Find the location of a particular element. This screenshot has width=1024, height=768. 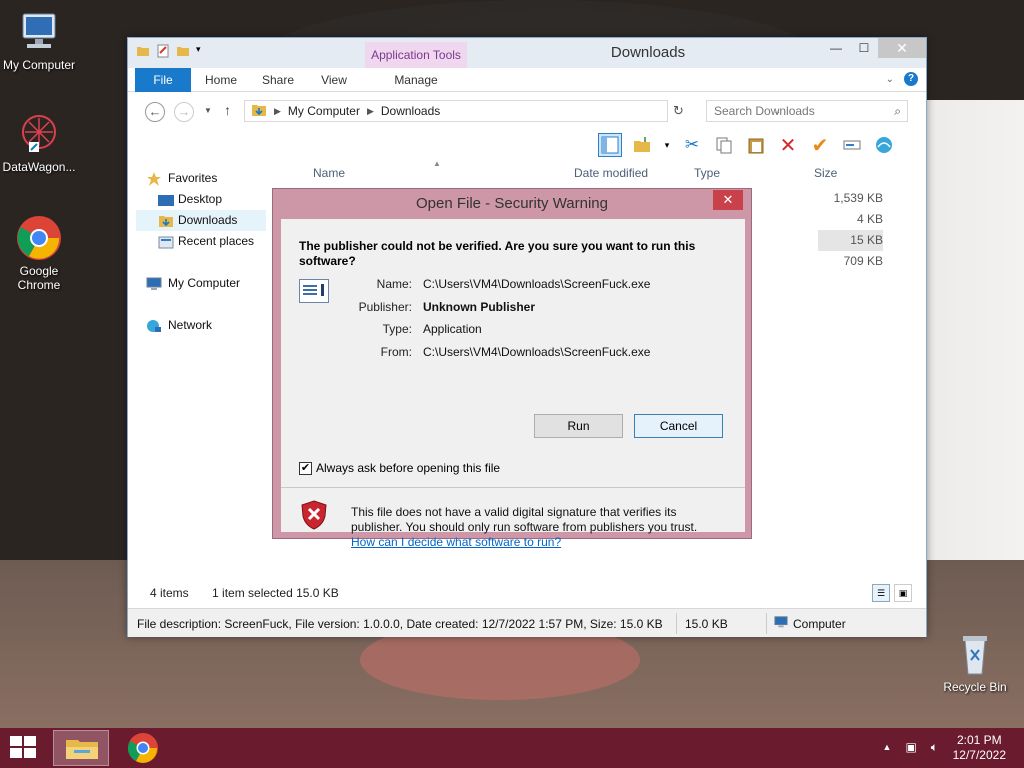

rename-icon is located at coordinates (852, 145).